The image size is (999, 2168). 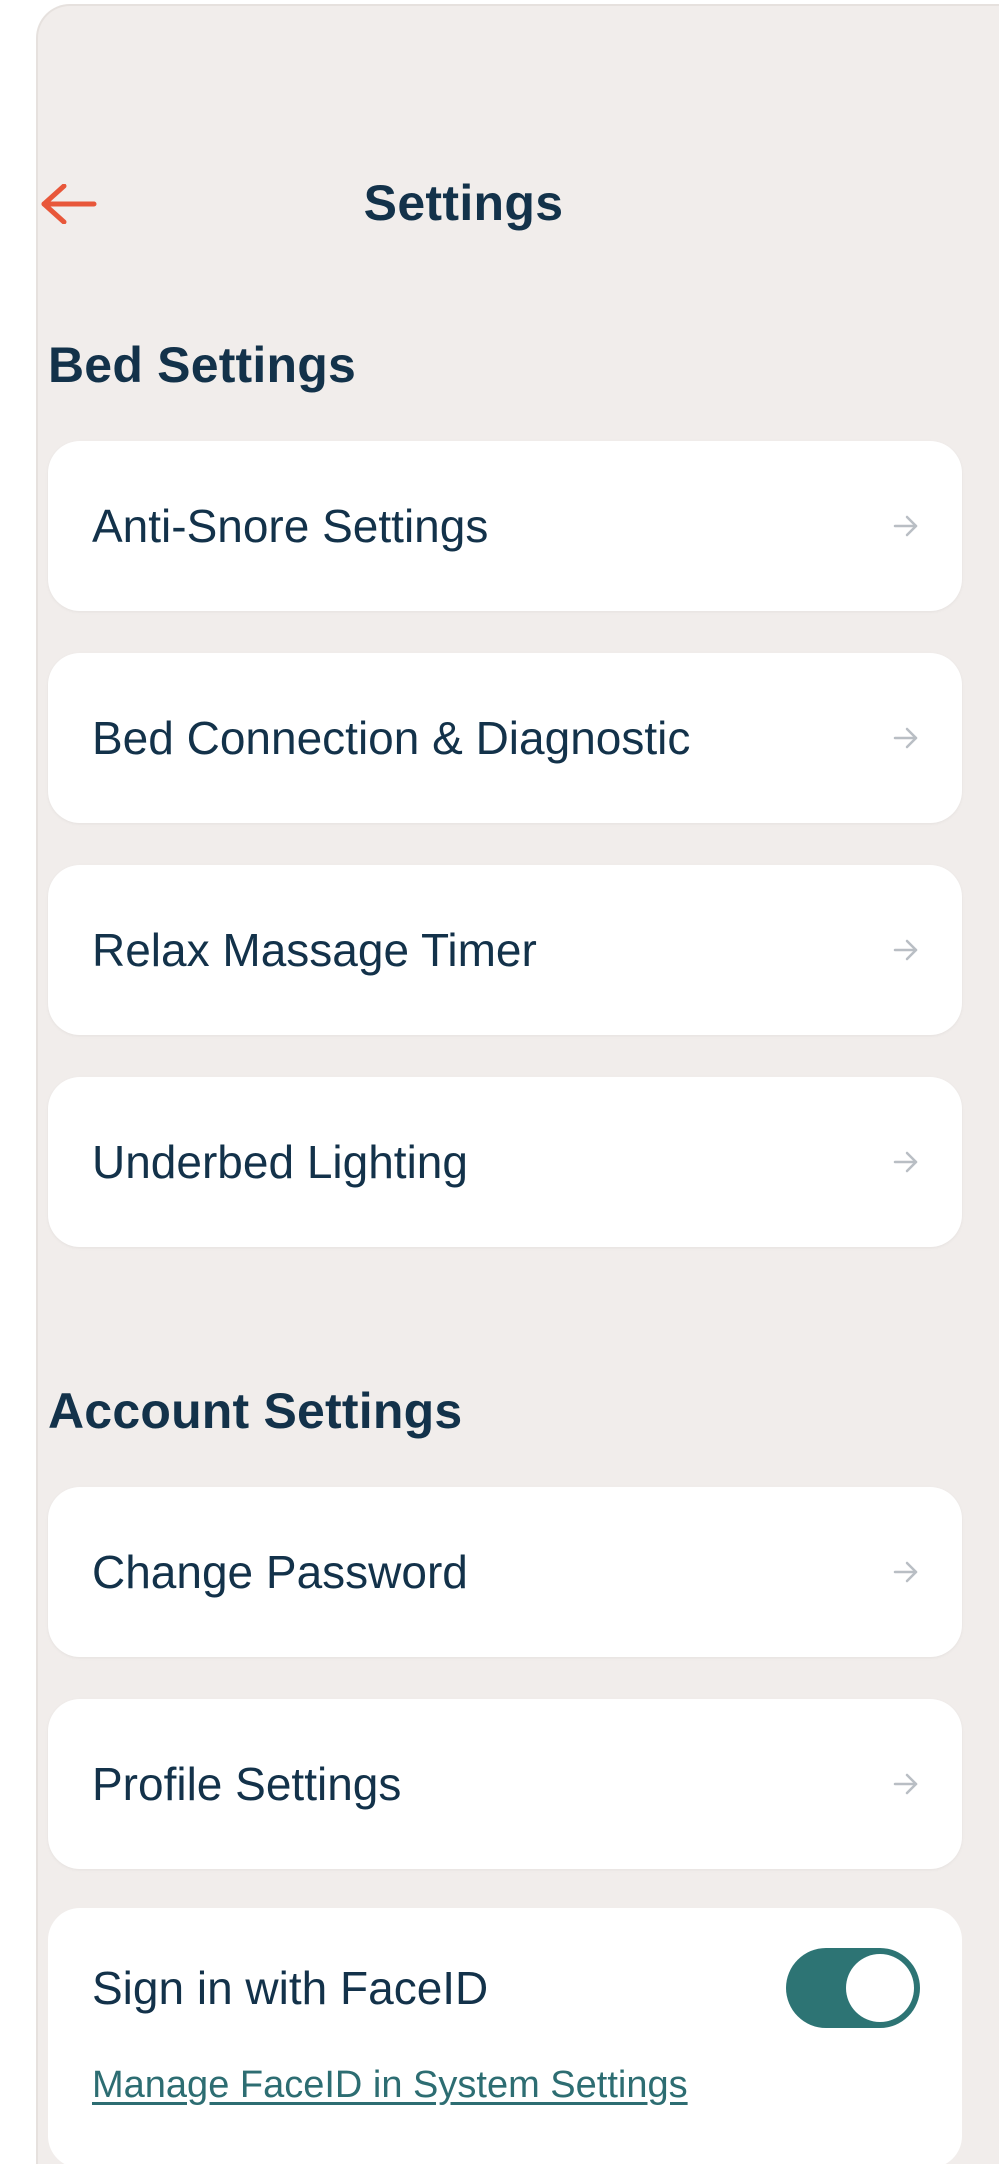 I want to click on bed-connection-diagnostic-item: Bed Connection & Diagnostic, so click(x=505, y=738).